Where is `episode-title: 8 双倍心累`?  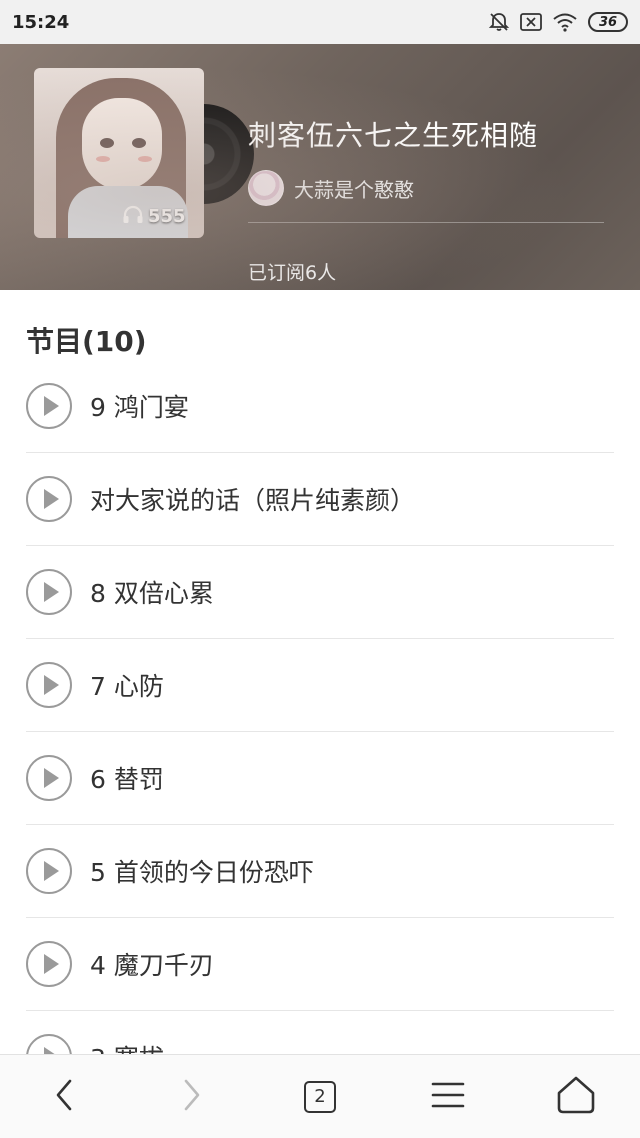 episode-title: 8 双倍心累 is located at coordinates (152, 592).